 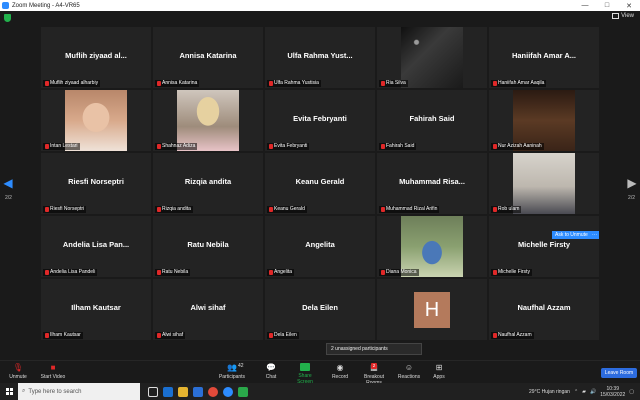 What do you see at coordinates (432, 120) in the screenshot?
I see `participant-tile: Fahirah Said Fahirah Said` at bounding box center [432, 120].